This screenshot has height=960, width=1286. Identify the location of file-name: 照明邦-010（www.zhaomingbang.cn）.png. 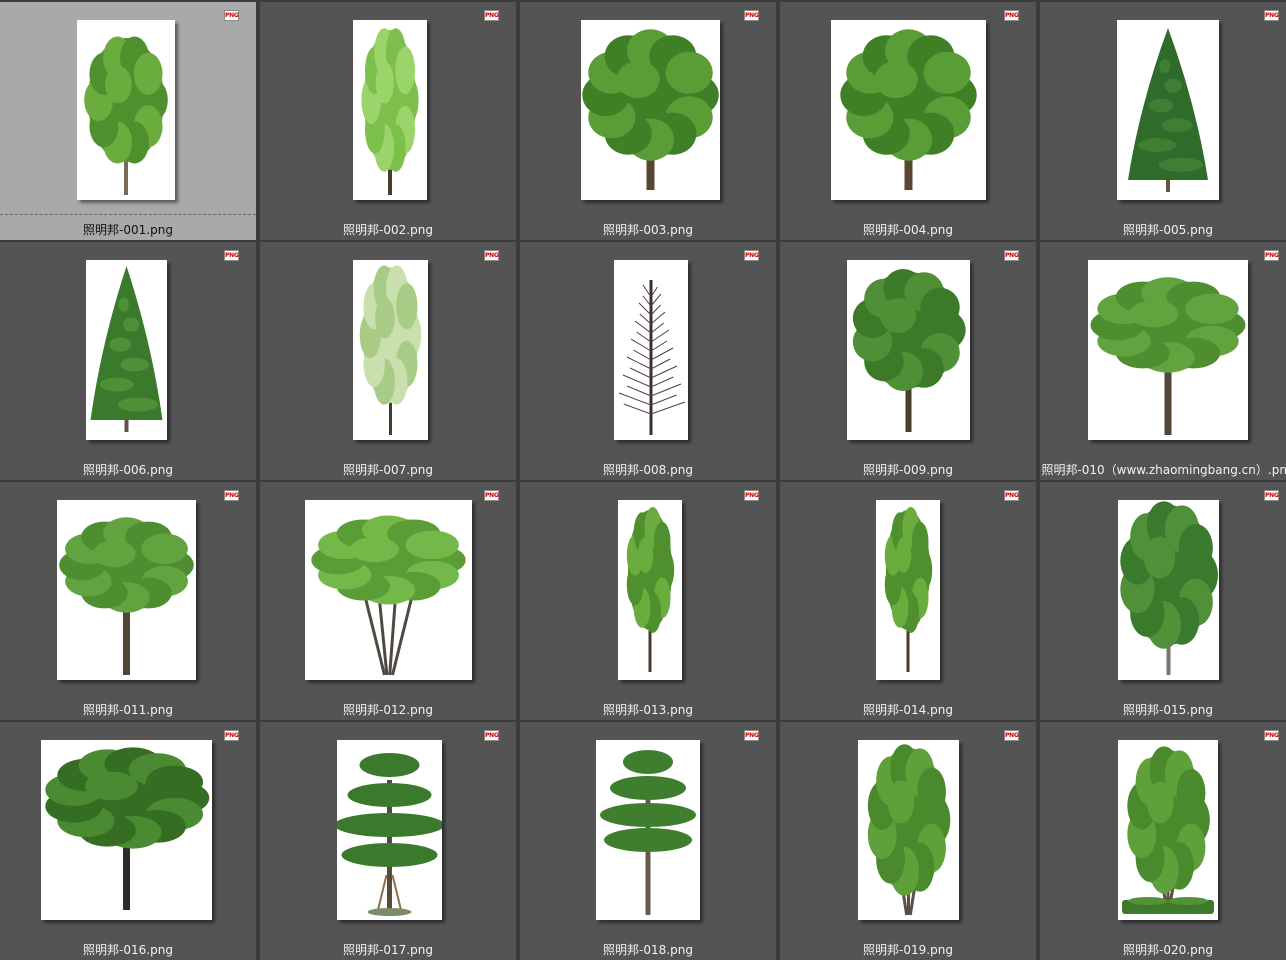
(1163, 469).